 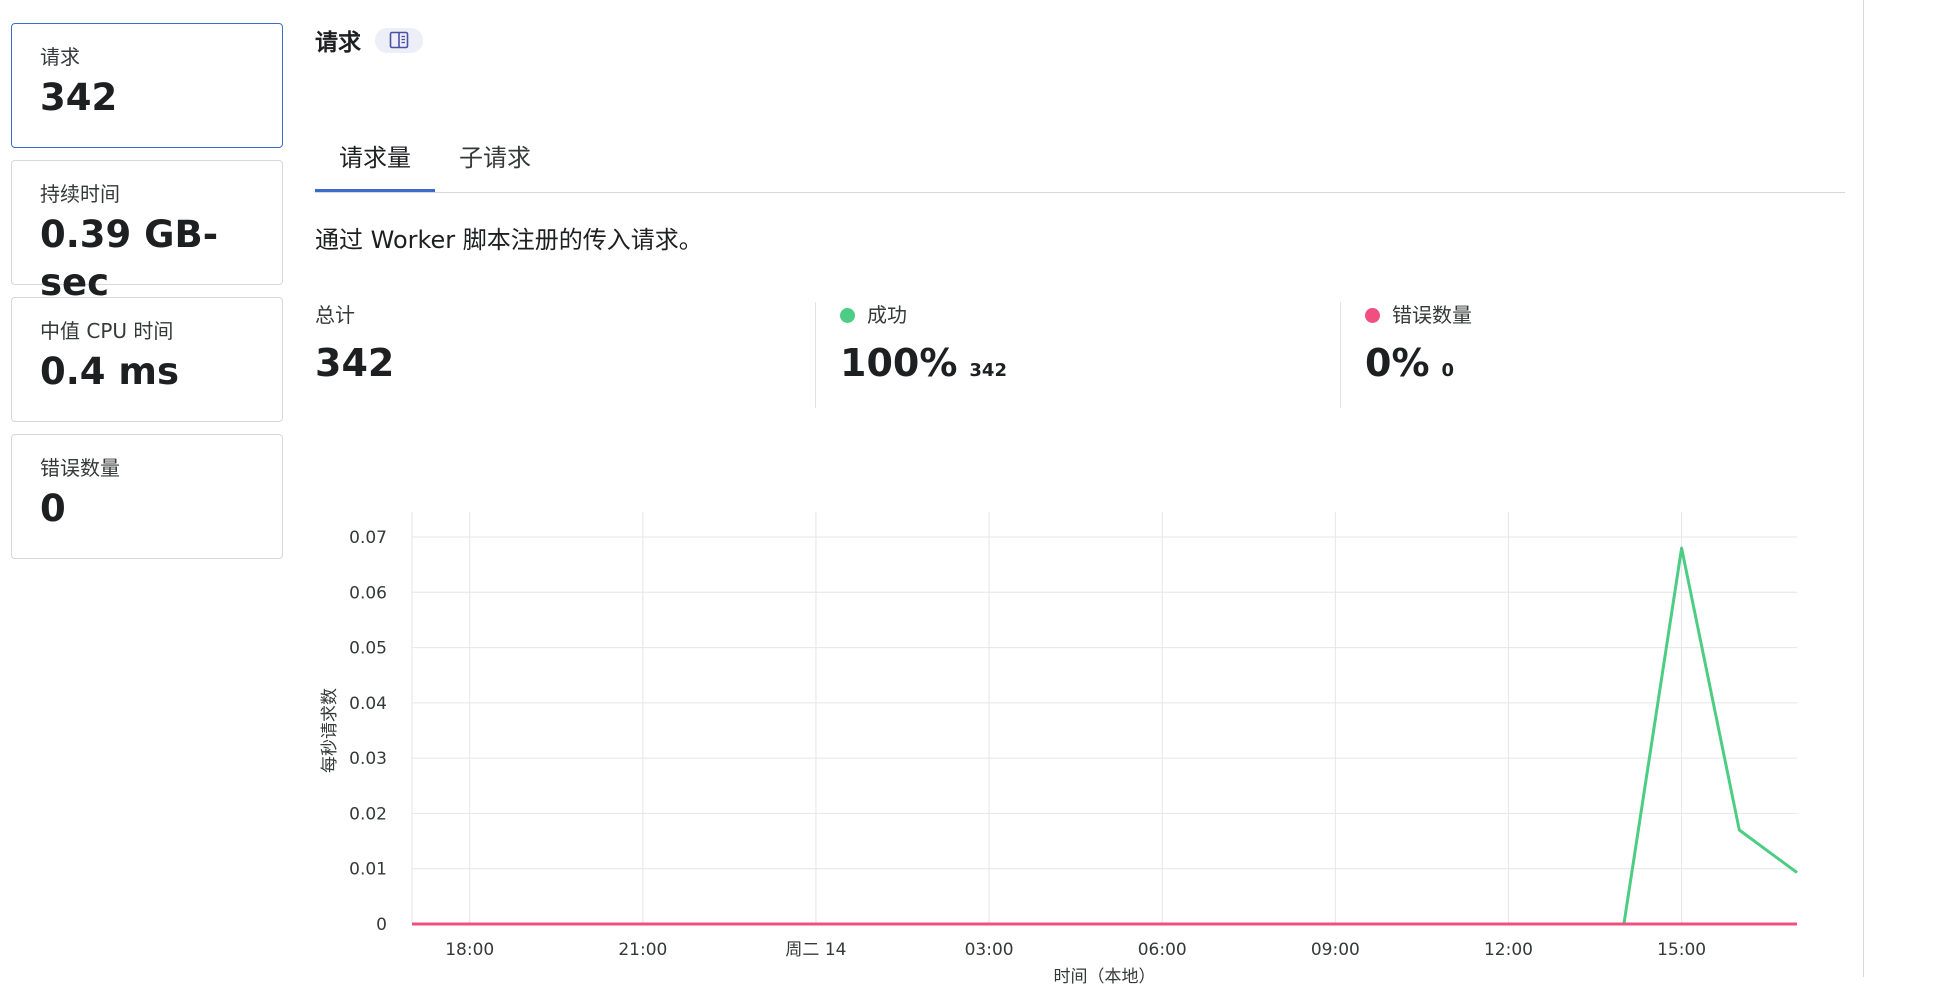 I want to click on success-dot-icon, so click(x=847, y=315).